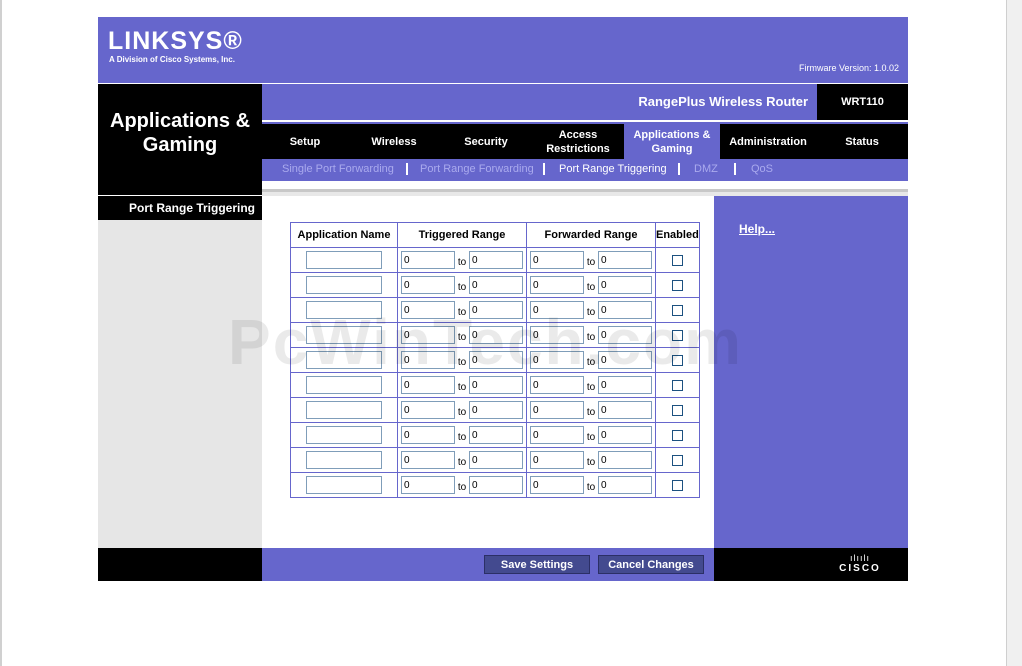  What do you see at coordinates (477, 169) in the screenshot?
I see `subtab-port-range-forwarding: Port Range Forwarding` at bounding box center [477, 169].